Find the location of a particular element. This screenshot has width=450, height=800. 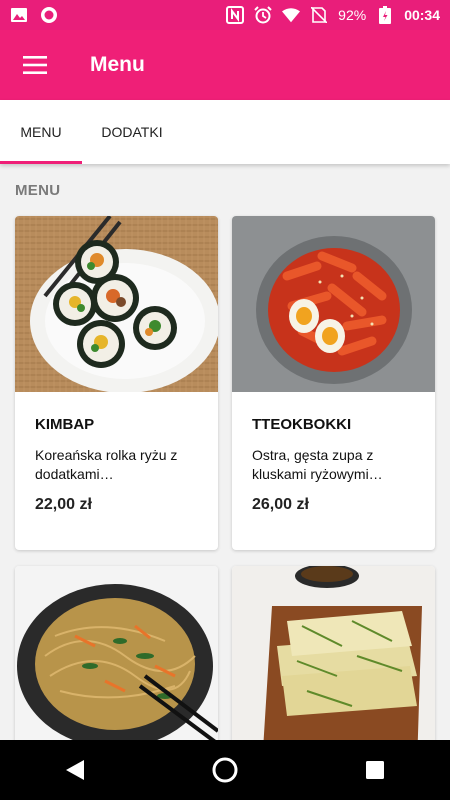

item-name: KIMBAP is located at coordinates (65, 424).